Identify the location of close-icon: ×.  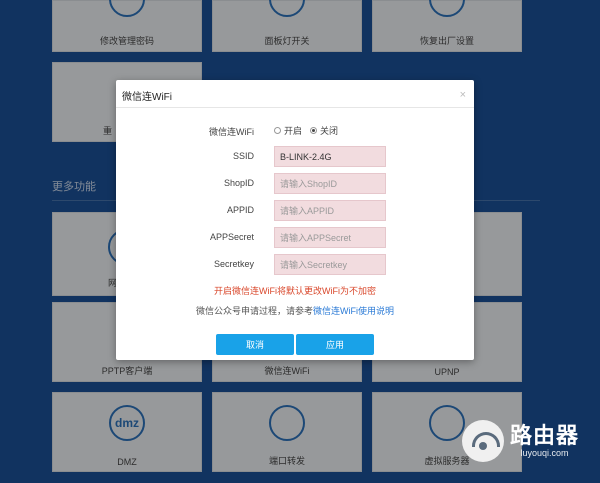
(463, 95).